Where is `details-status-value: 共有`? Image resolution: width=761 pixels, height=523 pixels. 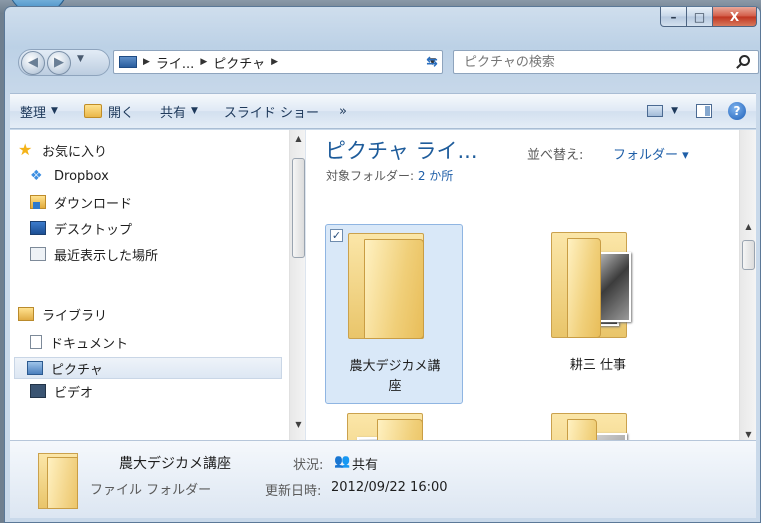 details-status-value: 共有 is located at coordinates (365, 465).